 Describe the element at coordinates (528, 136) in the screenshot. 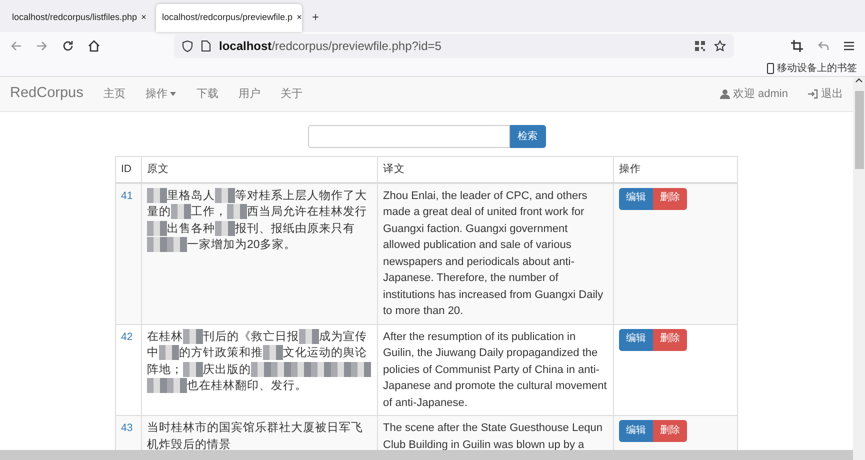

I see `search-button: 检索` at that location.